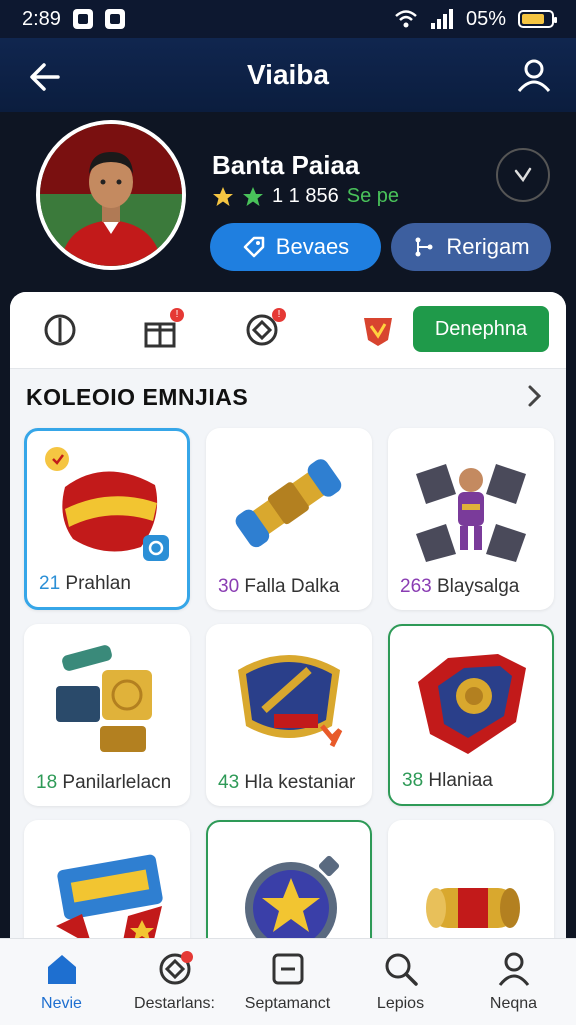  I want to click on item-label: 30 Falla Dalka, so click(279, 586).